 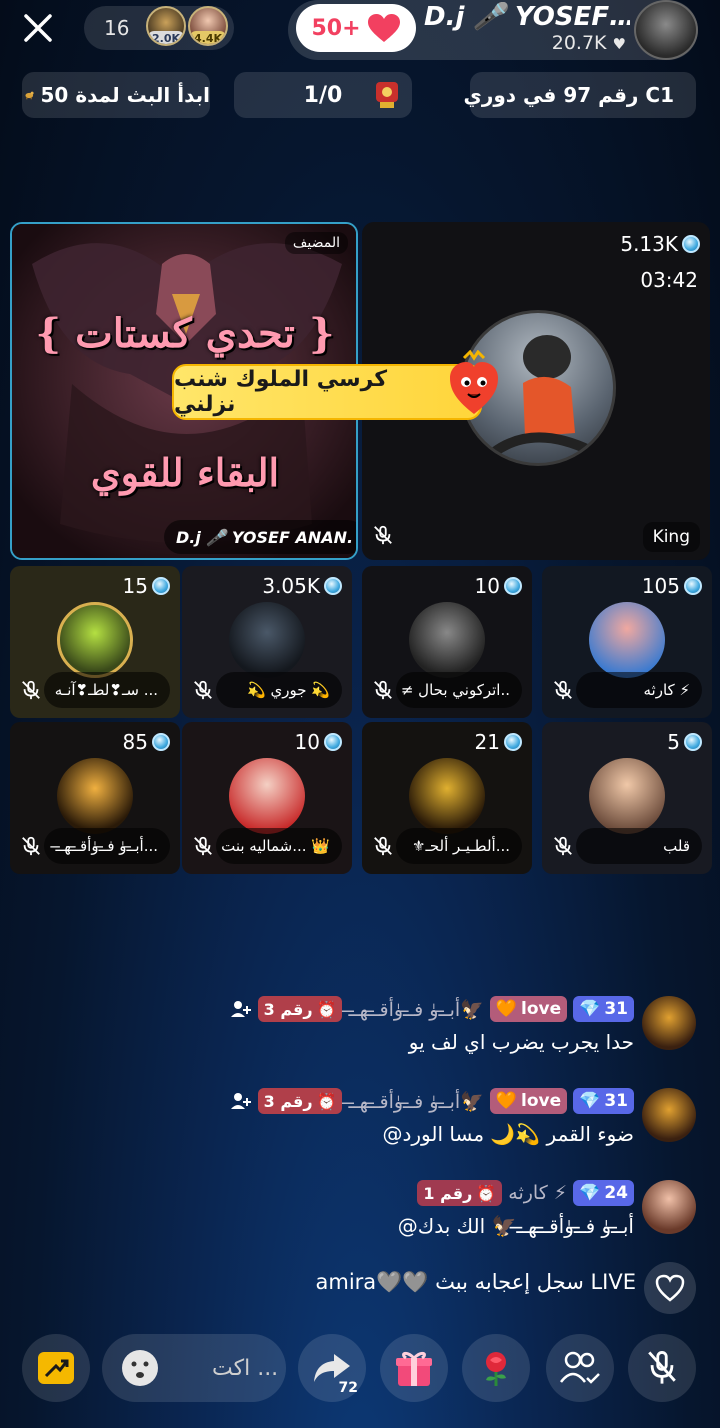 What do you see at coordinates (260, 537) in the screenshot?
I see `host-seat-label: D.j 🎤 YOSEF ANAN.` at bounding box center [260, 537].